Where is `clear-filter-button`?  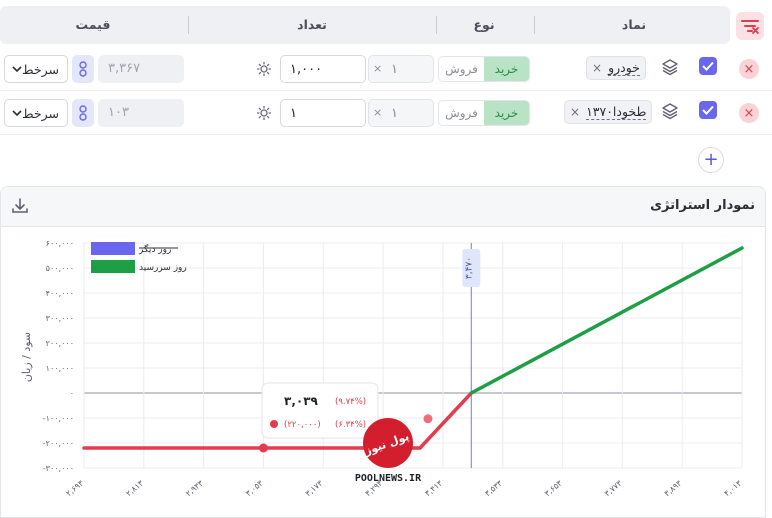 clear-filter-button is located at coordinates (750, 26).